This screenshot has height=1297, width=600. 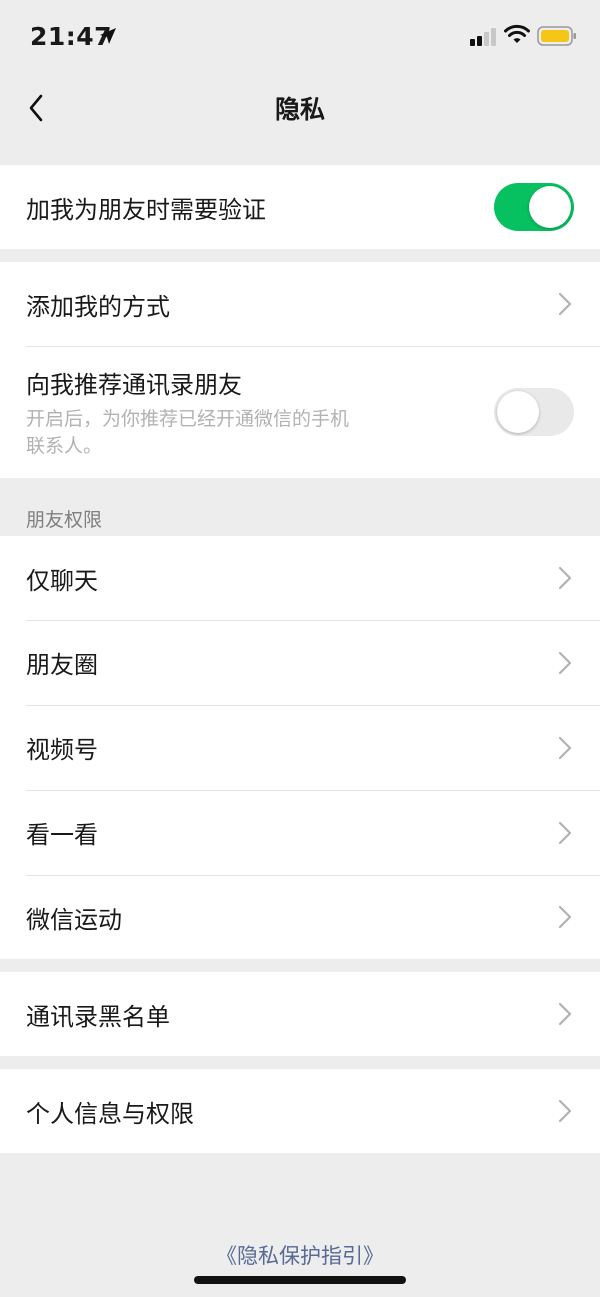 I want to click on cellular-signal-icon, so click(x=483, y=37).